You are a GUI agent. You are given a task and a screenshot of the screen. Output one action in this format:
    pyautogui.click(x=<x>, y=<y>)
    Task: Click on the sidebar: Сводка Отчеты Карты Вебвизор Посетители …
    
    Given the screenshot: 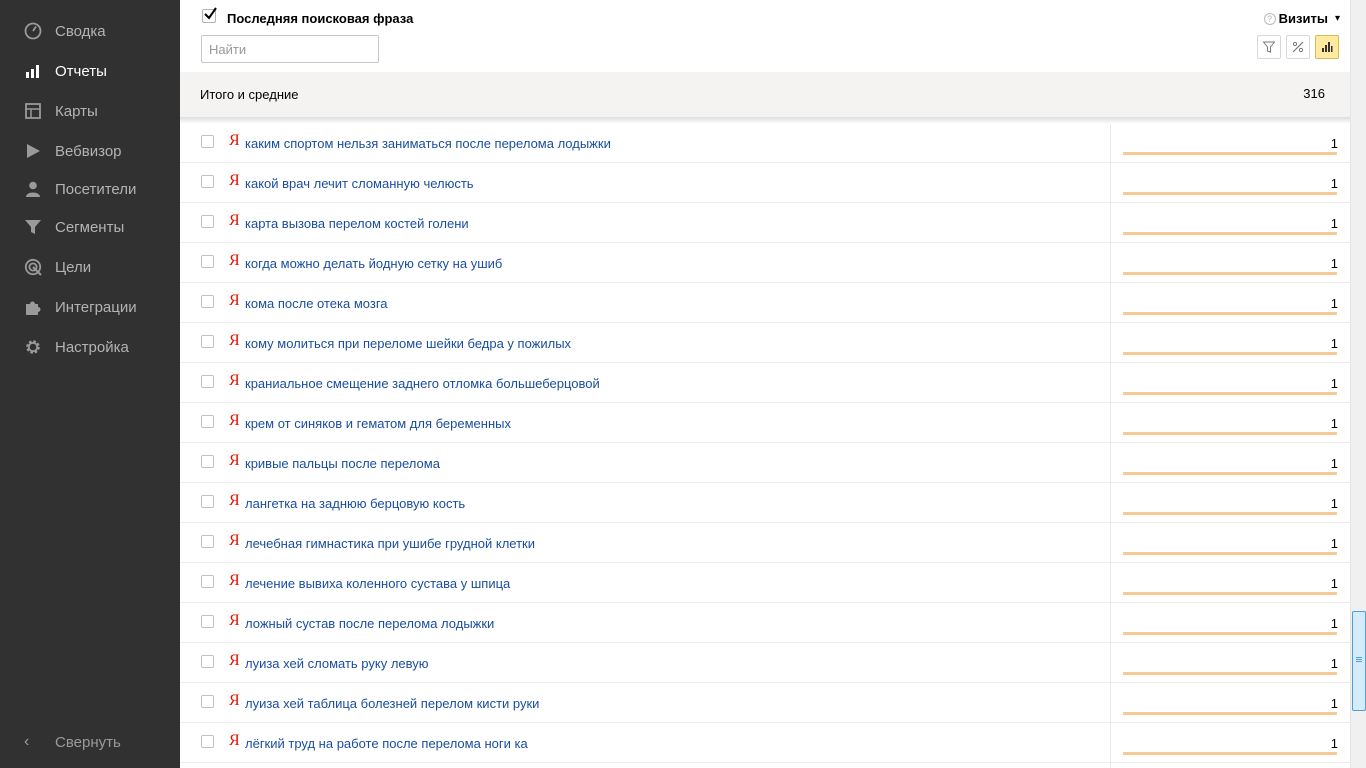 What is the action you would take?
    pyautogui.click(x=90, y=384)
    